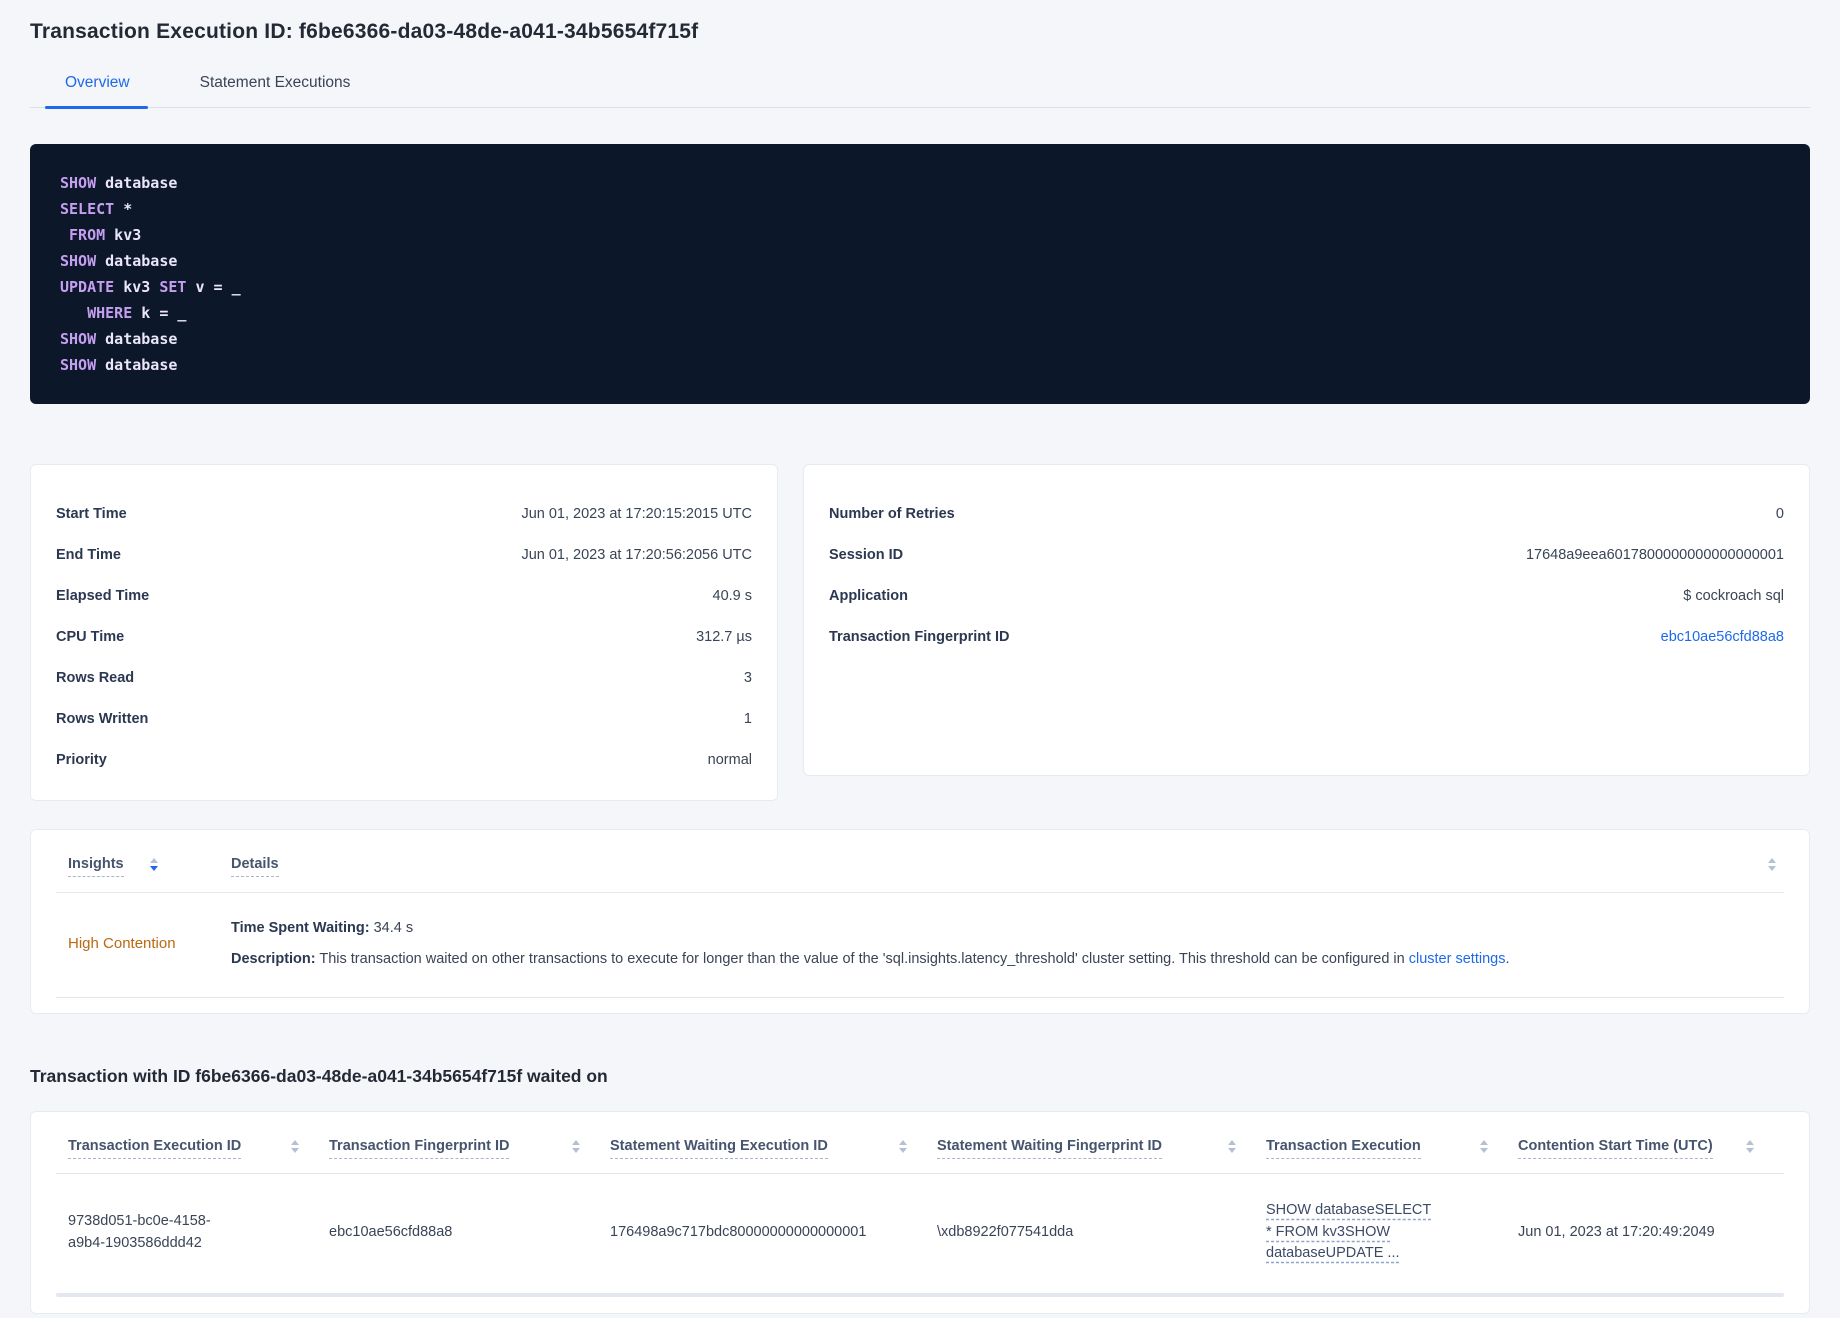 The width and height of the screenshot is (1840, 1318). I want to click on detail-label: Session ID, so click(866, 554).